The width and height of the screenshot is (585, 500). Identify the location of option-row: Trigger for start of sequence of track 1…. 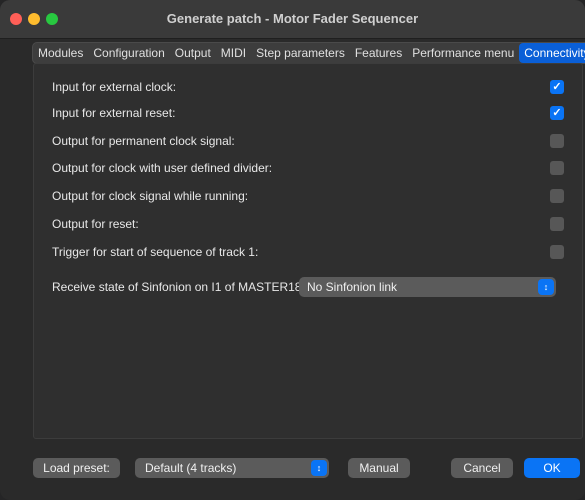
(308, 252).